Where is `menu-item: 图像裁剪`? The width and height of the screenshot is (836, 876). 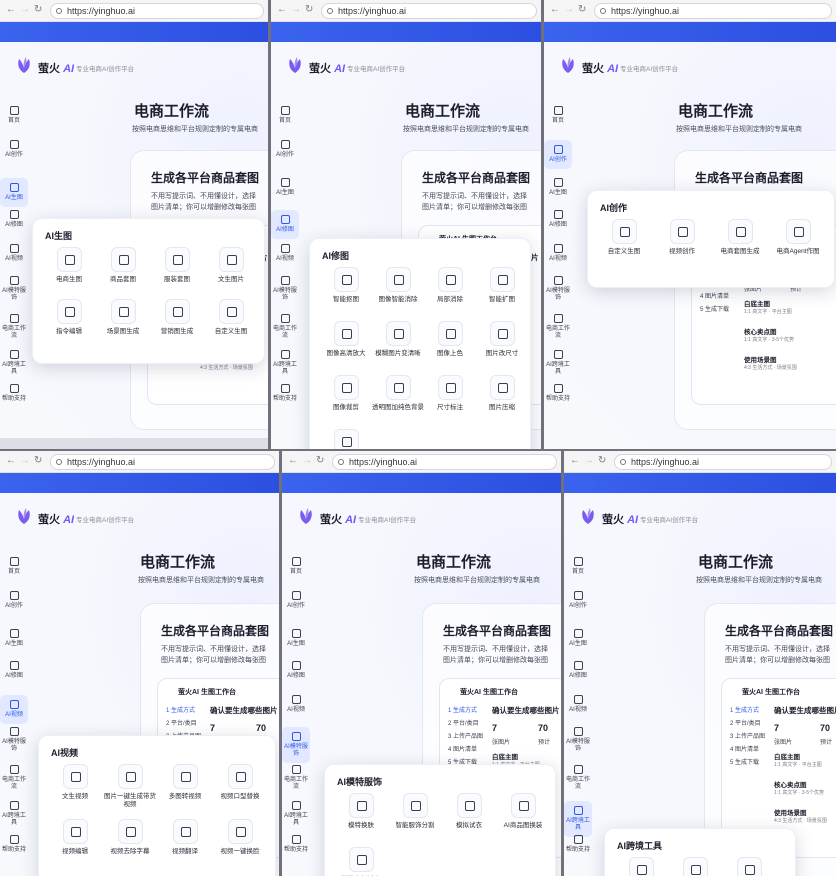
menu-item: 图像裁剪 is located at coordinates (346, 393).